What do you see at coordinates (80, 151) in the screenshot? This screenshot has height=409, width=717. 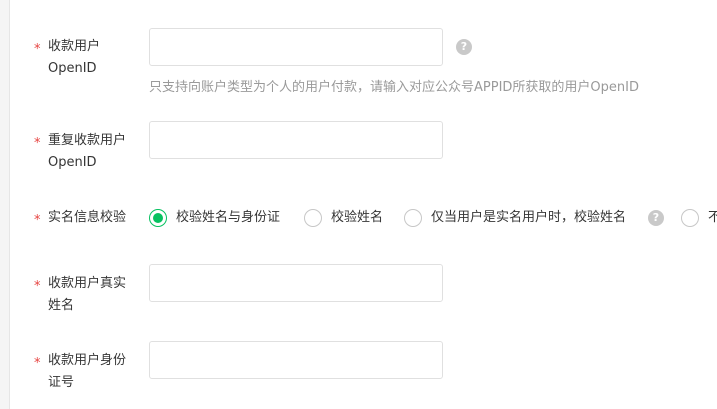 I see `field-label-repeat-openid: * 重复收款用户 OpenID` at bounding box center [80, 151].